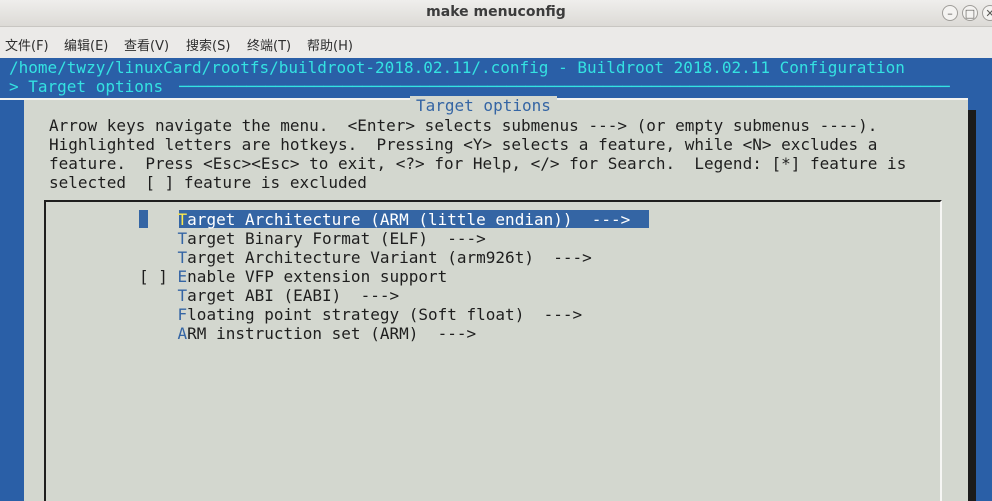  Describe the element at coordinates (86, 44) in the screenshot. I see `menu-edit: 编辑(E)` at that location.